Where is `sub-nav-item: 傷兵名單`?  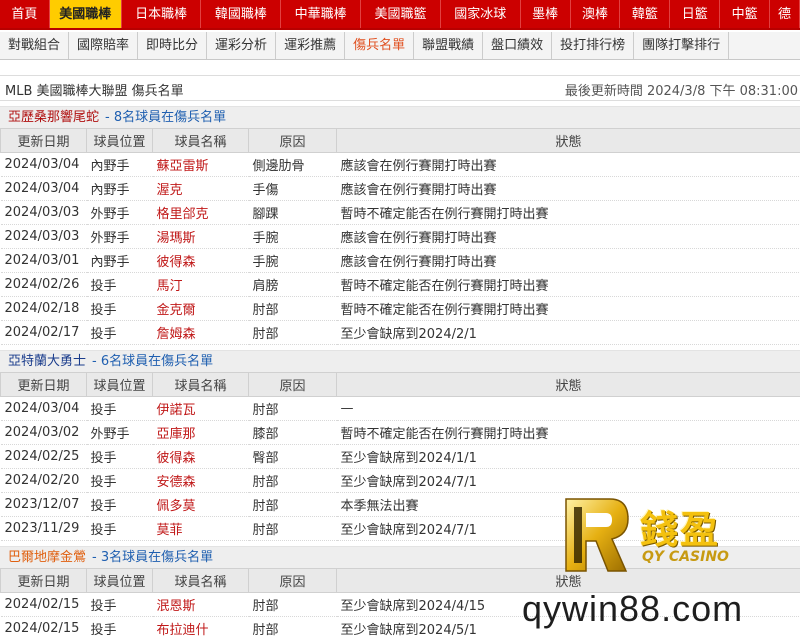
sub-nav-item: 傷兵名單 is located at coordinates (380, 45).